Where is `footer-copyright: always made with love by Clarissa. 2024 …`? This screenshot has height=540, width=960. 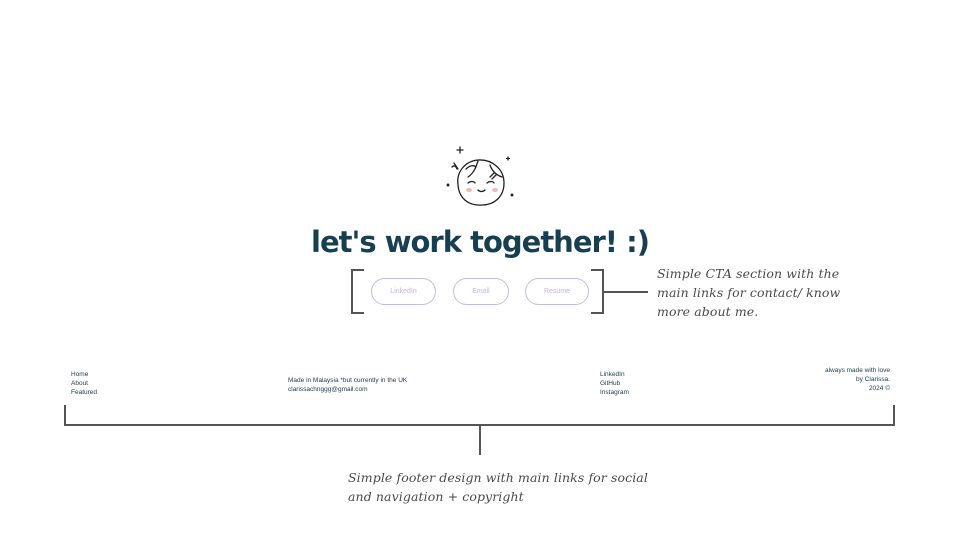
footer-copyright: always made with love by Clarissa. 2024 … is located at coordinates (840, 379).